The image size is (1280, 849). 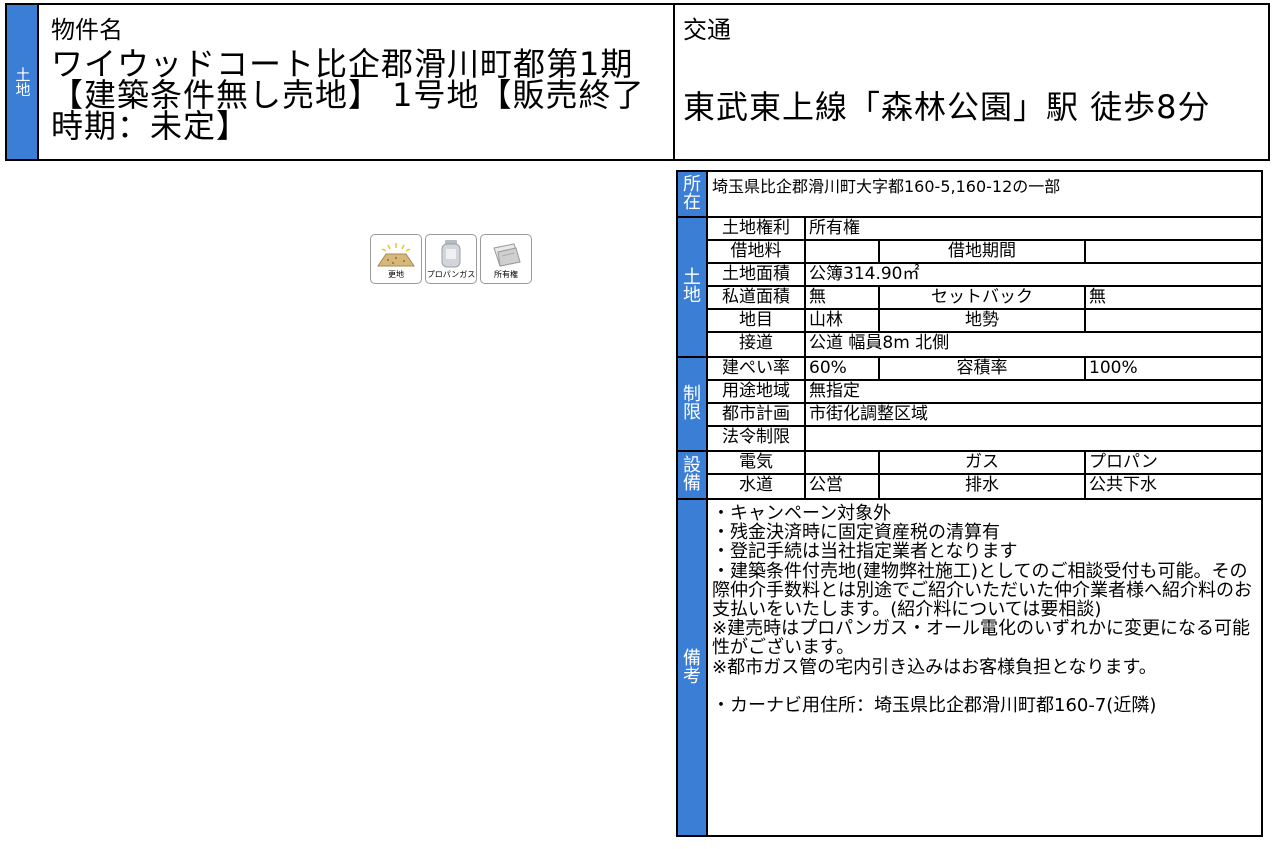 I want to click on traffic-label: 交通, so click(x=707, y=30).